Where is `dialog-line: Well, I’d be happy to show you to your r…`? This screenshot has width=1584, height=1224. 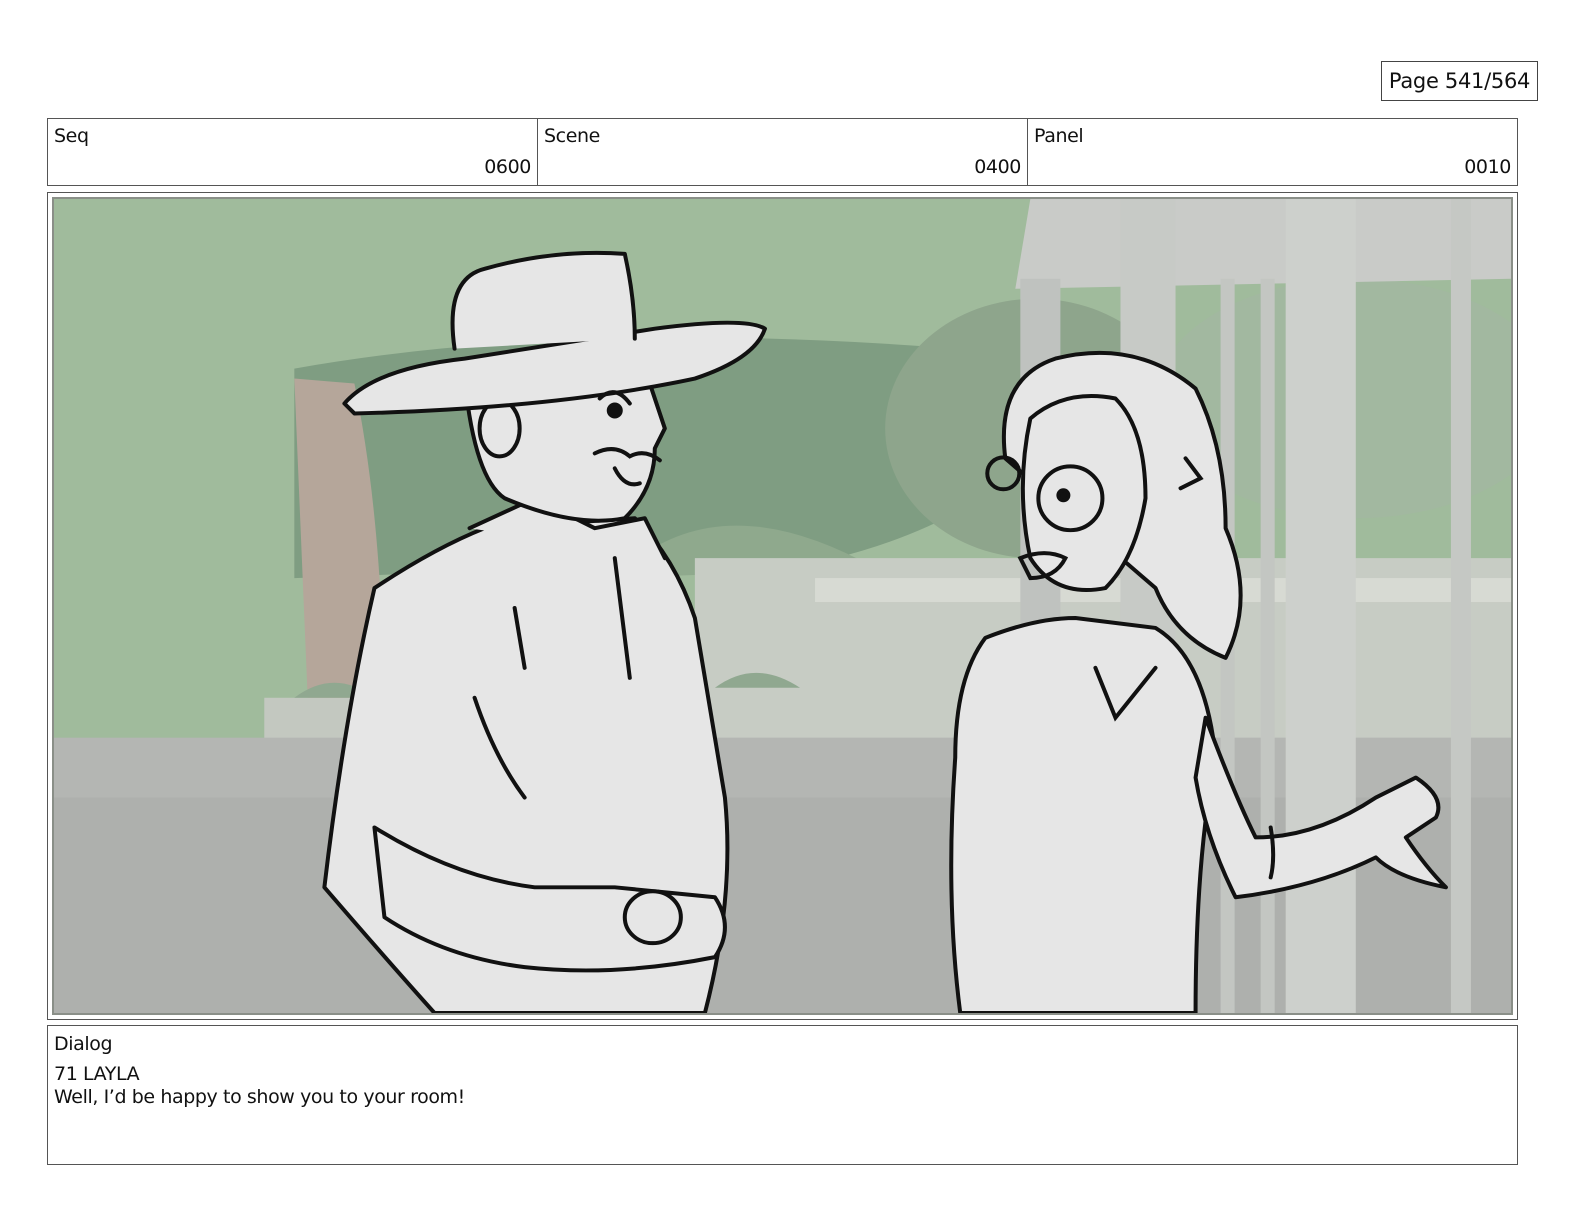
dialog-line: Well, I’d be happy to show you to your r… is located at coordinates (259, 1097).